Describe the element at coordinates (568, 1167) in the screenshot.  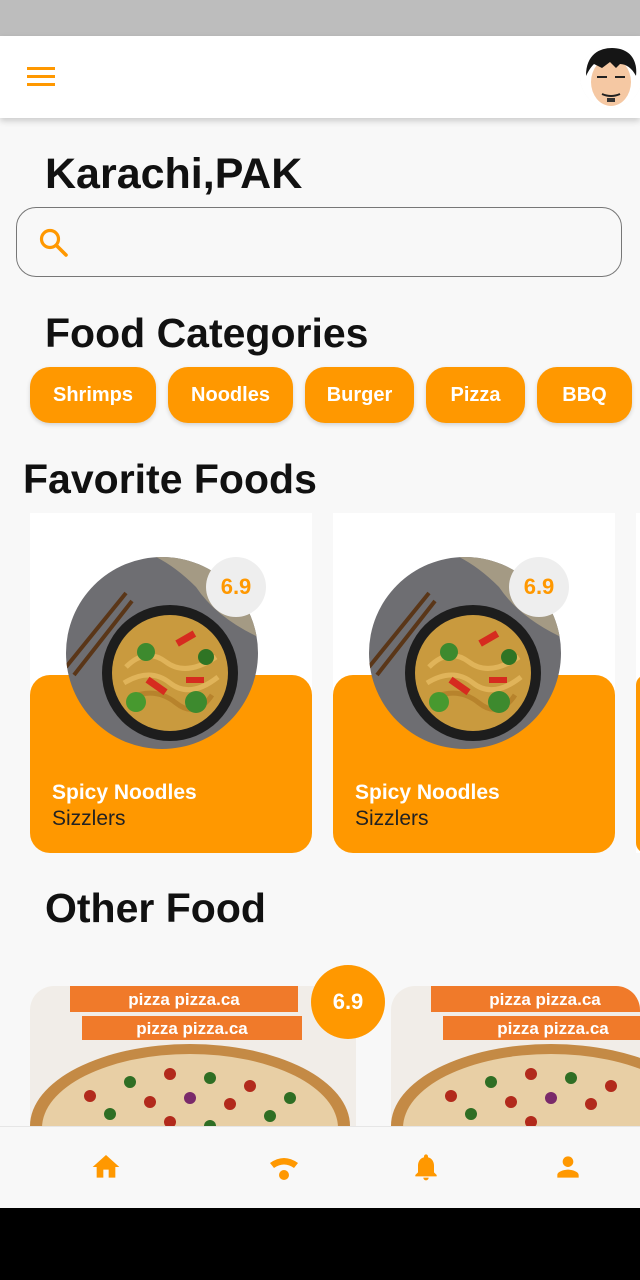
I see `person-icon` at that location.